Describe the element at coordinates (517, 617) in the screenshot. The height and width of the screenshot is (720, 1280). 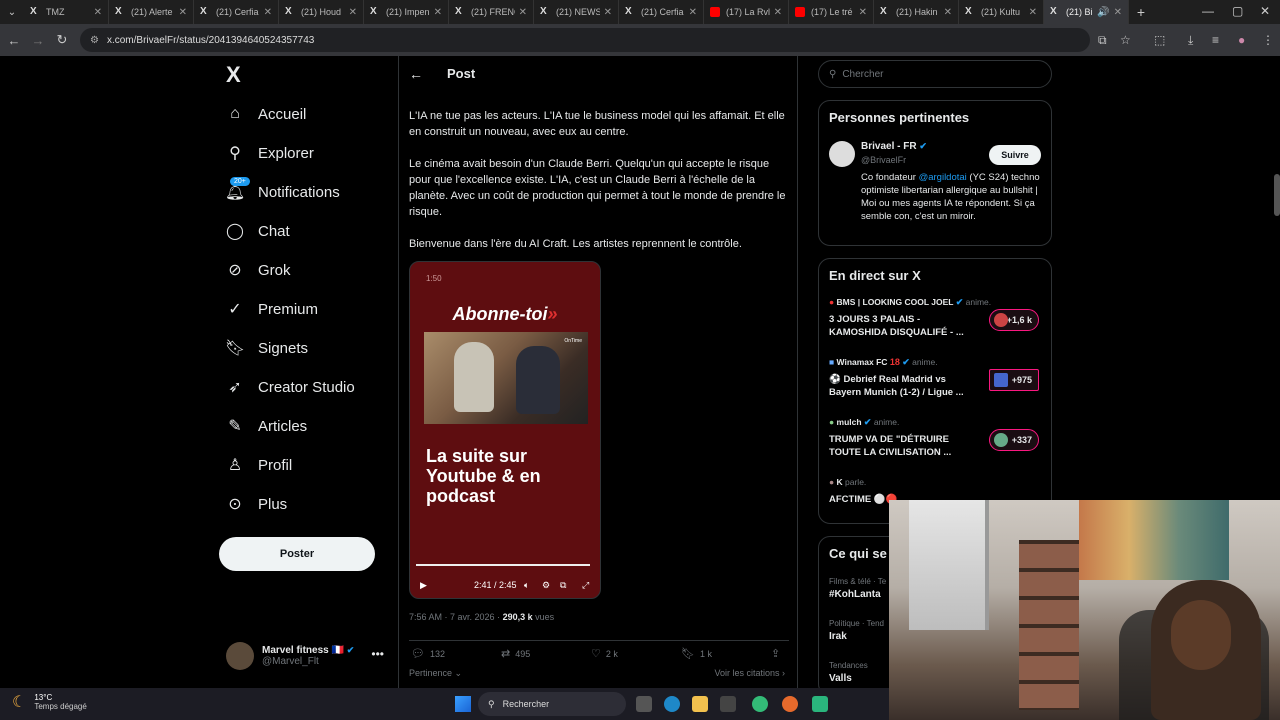
I see `views-count: 290,3 k` at that location.